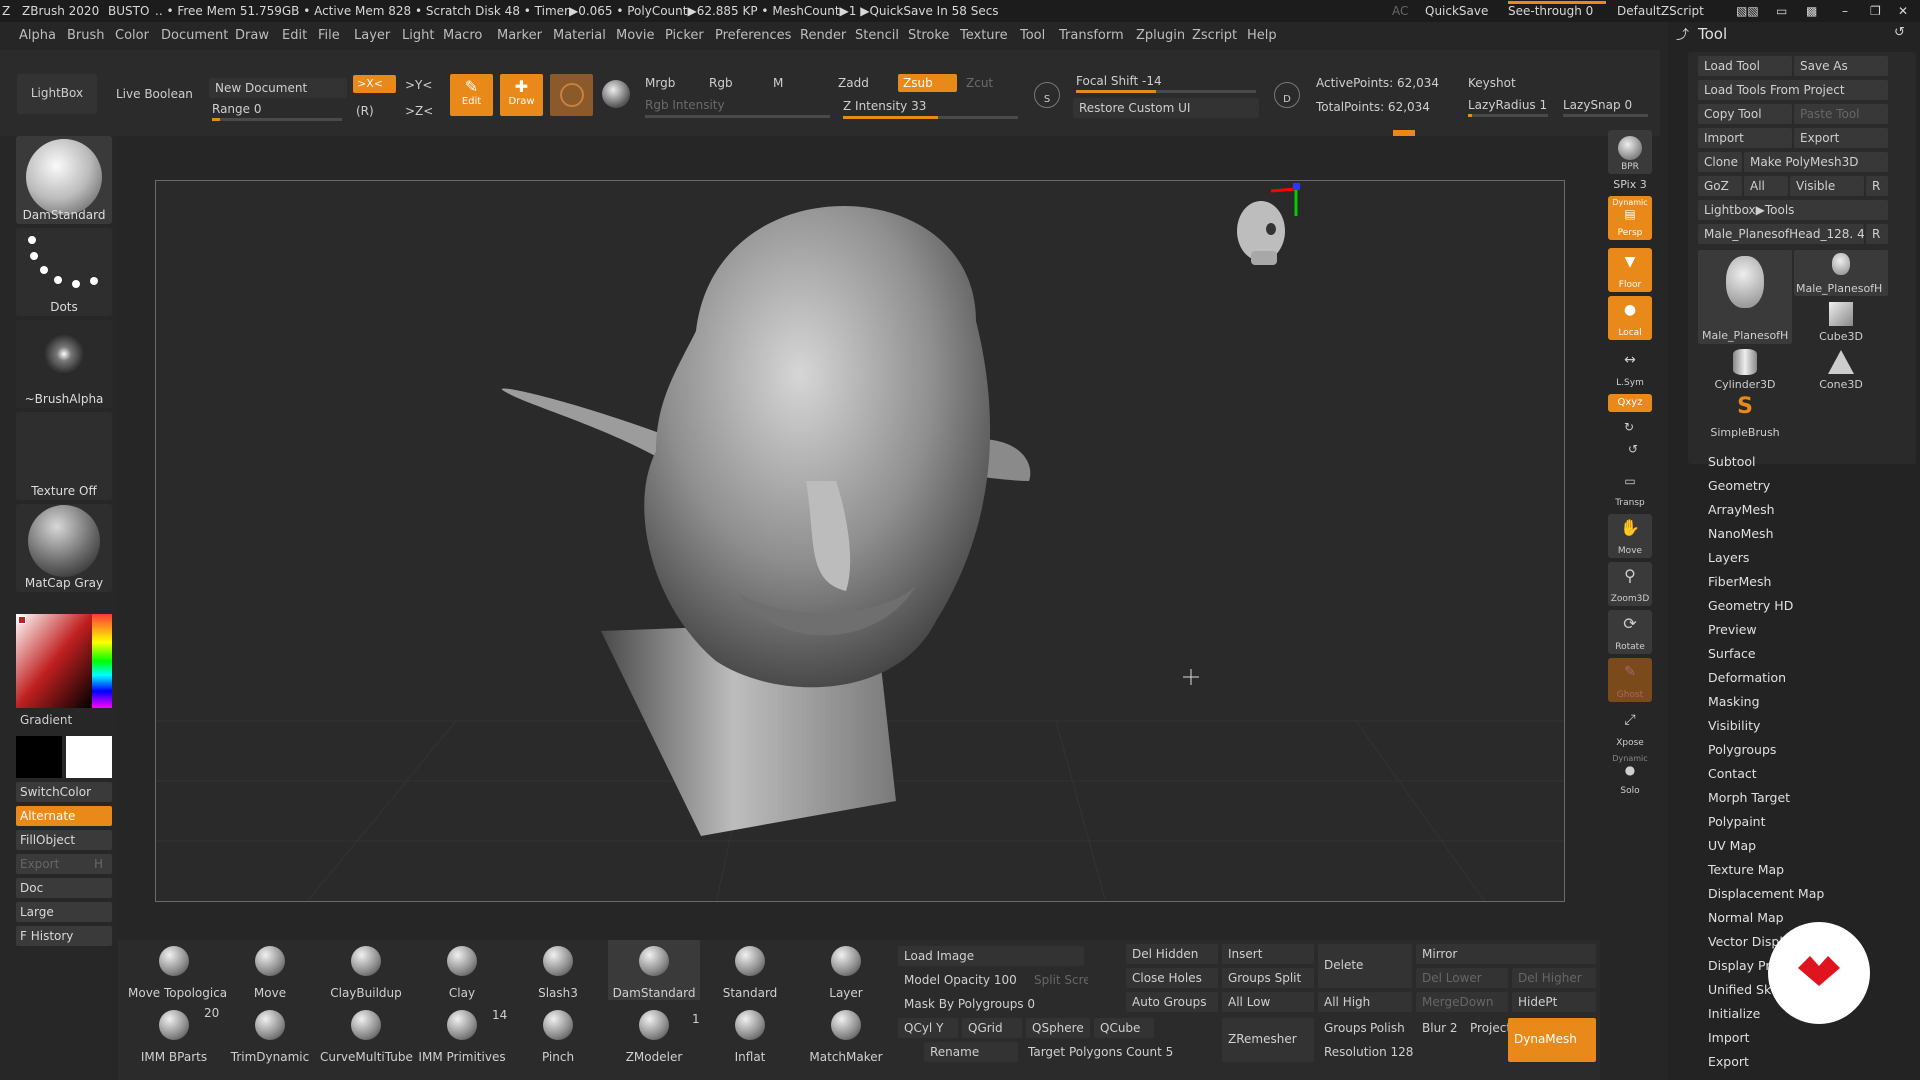  Describe the element at coordinates (927, 83) in the screenshot. I see `zsub-button: Zsub` at that location.